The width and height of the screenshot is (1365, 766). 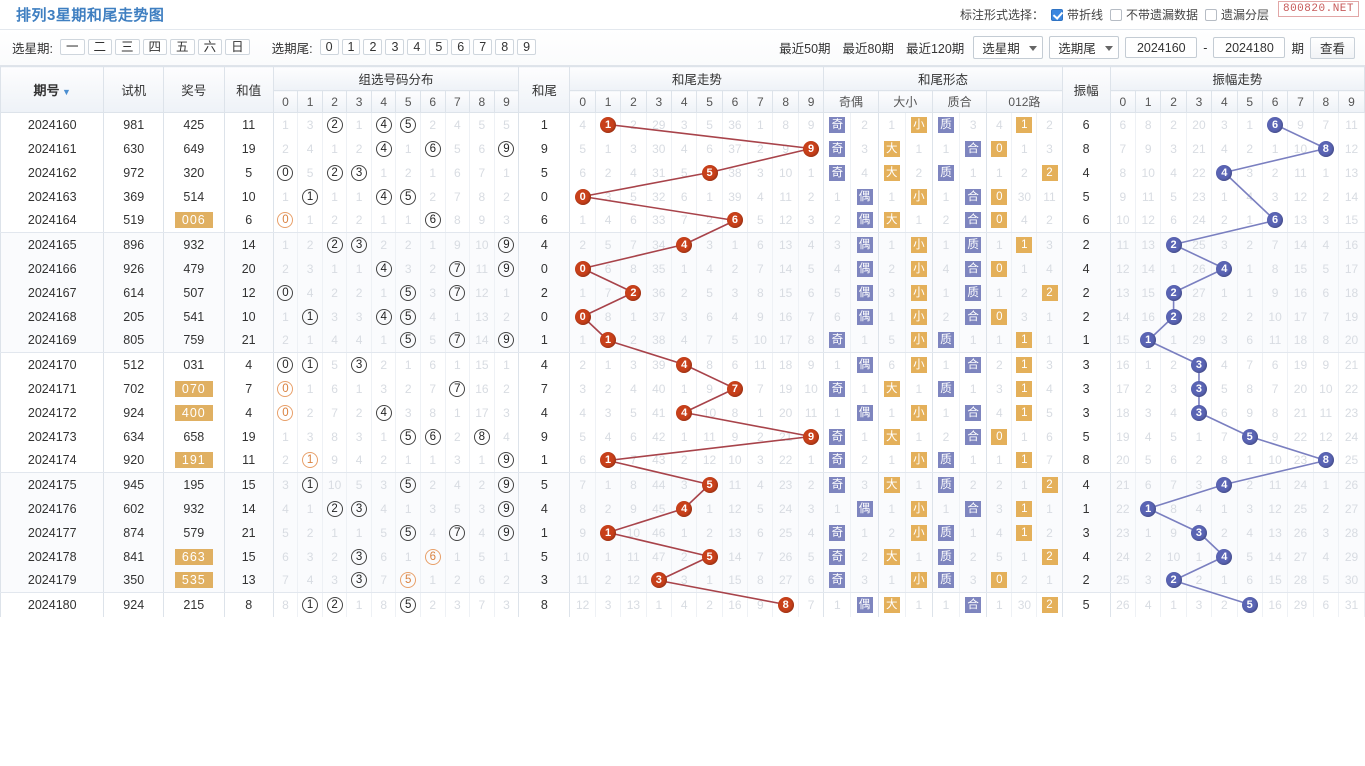 What do you see at coordinates (1351, 124) in the screenshot?
I see `cell-amptrend-9: 11` at bounding box center [1351, 124].